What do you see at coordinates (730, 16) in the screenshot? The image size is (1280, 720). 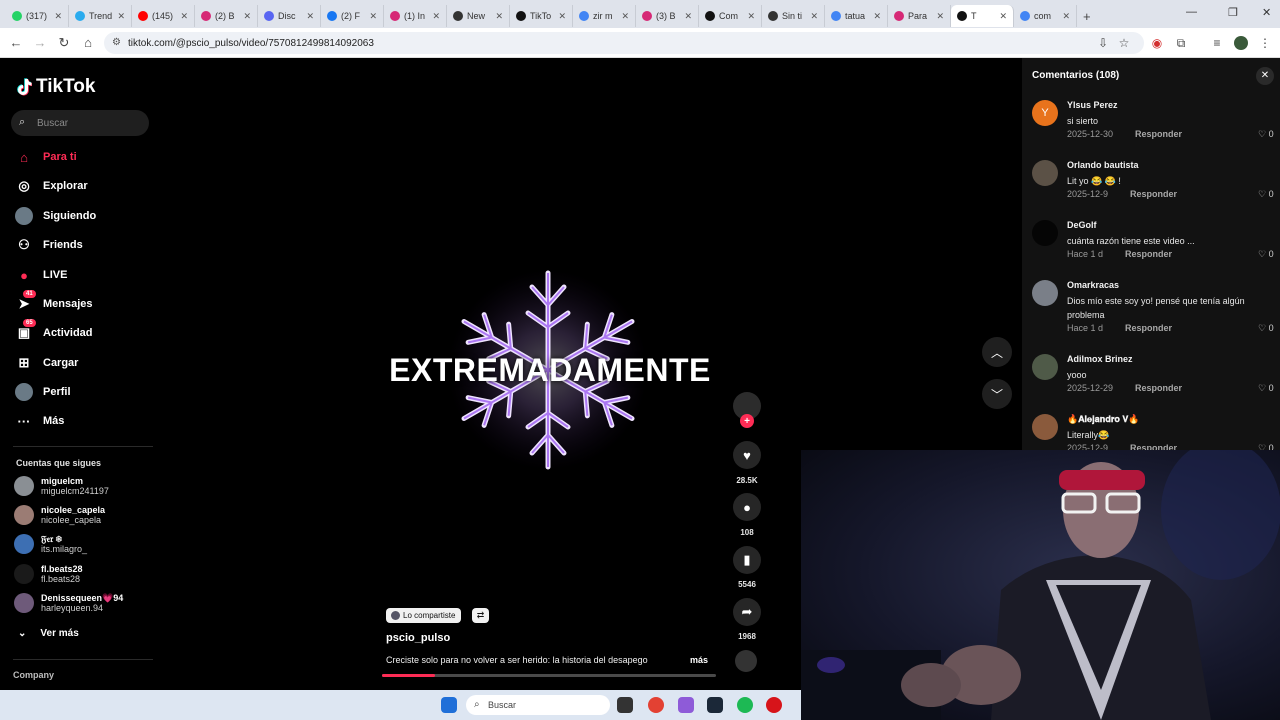 I see `browser-tab: Com ✕` at bounding box center [730, 16].